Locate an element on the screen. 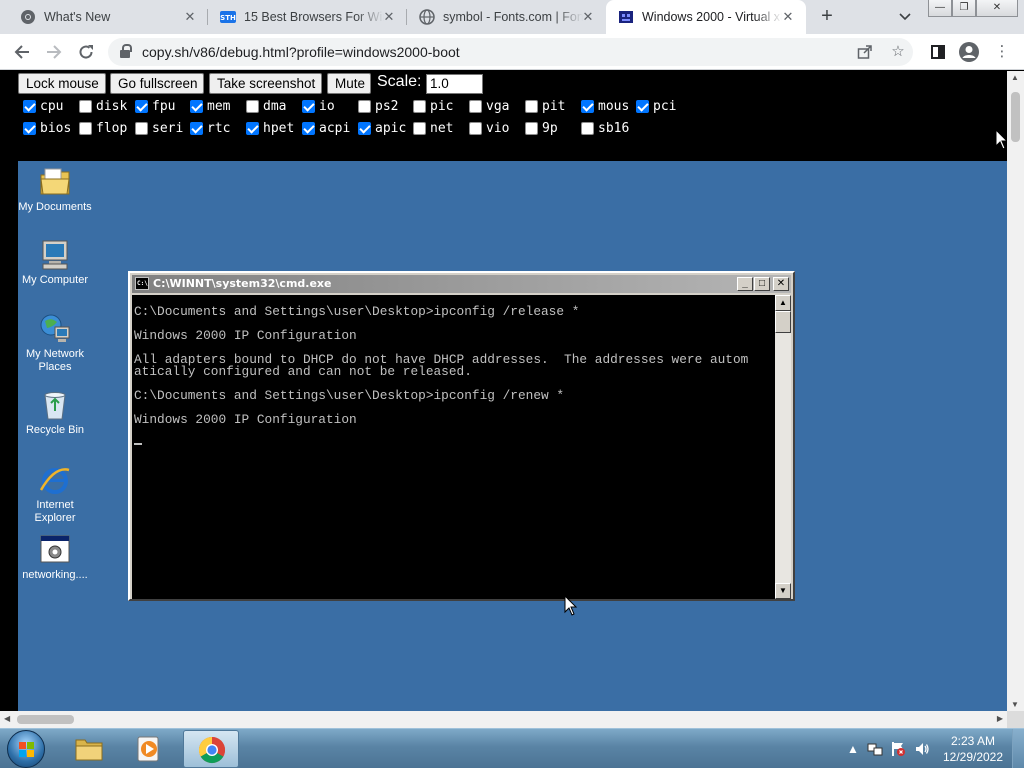  show-hidden-icons-icon: ▲ is located at coordinates (853, 749).